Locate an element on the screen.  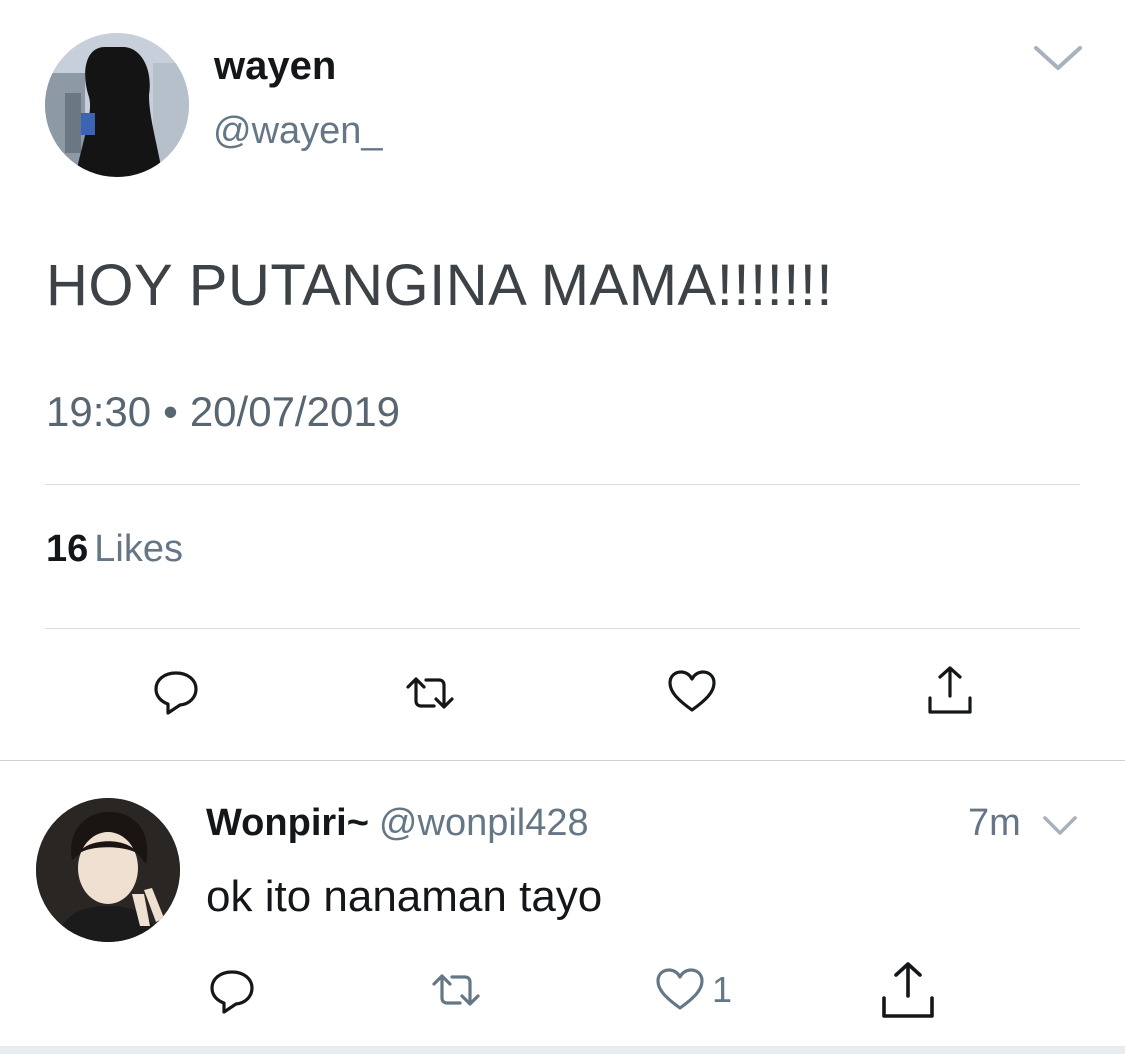
reply-author-header: Wonpiri~ @wonpil428 is located at coordinates (397, 823).